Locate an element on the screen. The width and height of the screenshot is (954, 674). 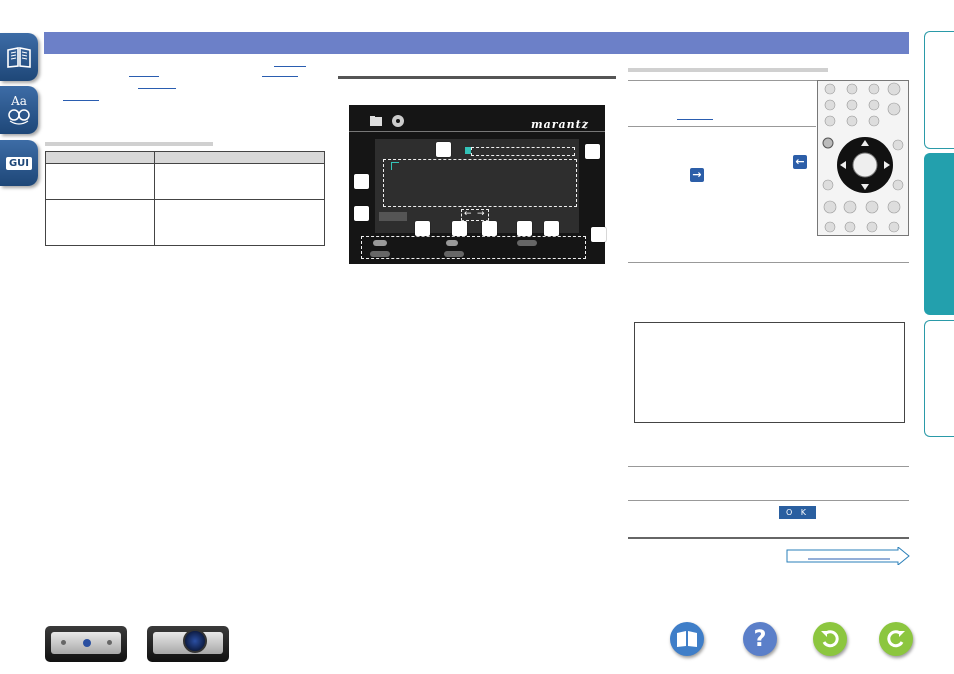
forward-icon is located at coordinates (896, 639).